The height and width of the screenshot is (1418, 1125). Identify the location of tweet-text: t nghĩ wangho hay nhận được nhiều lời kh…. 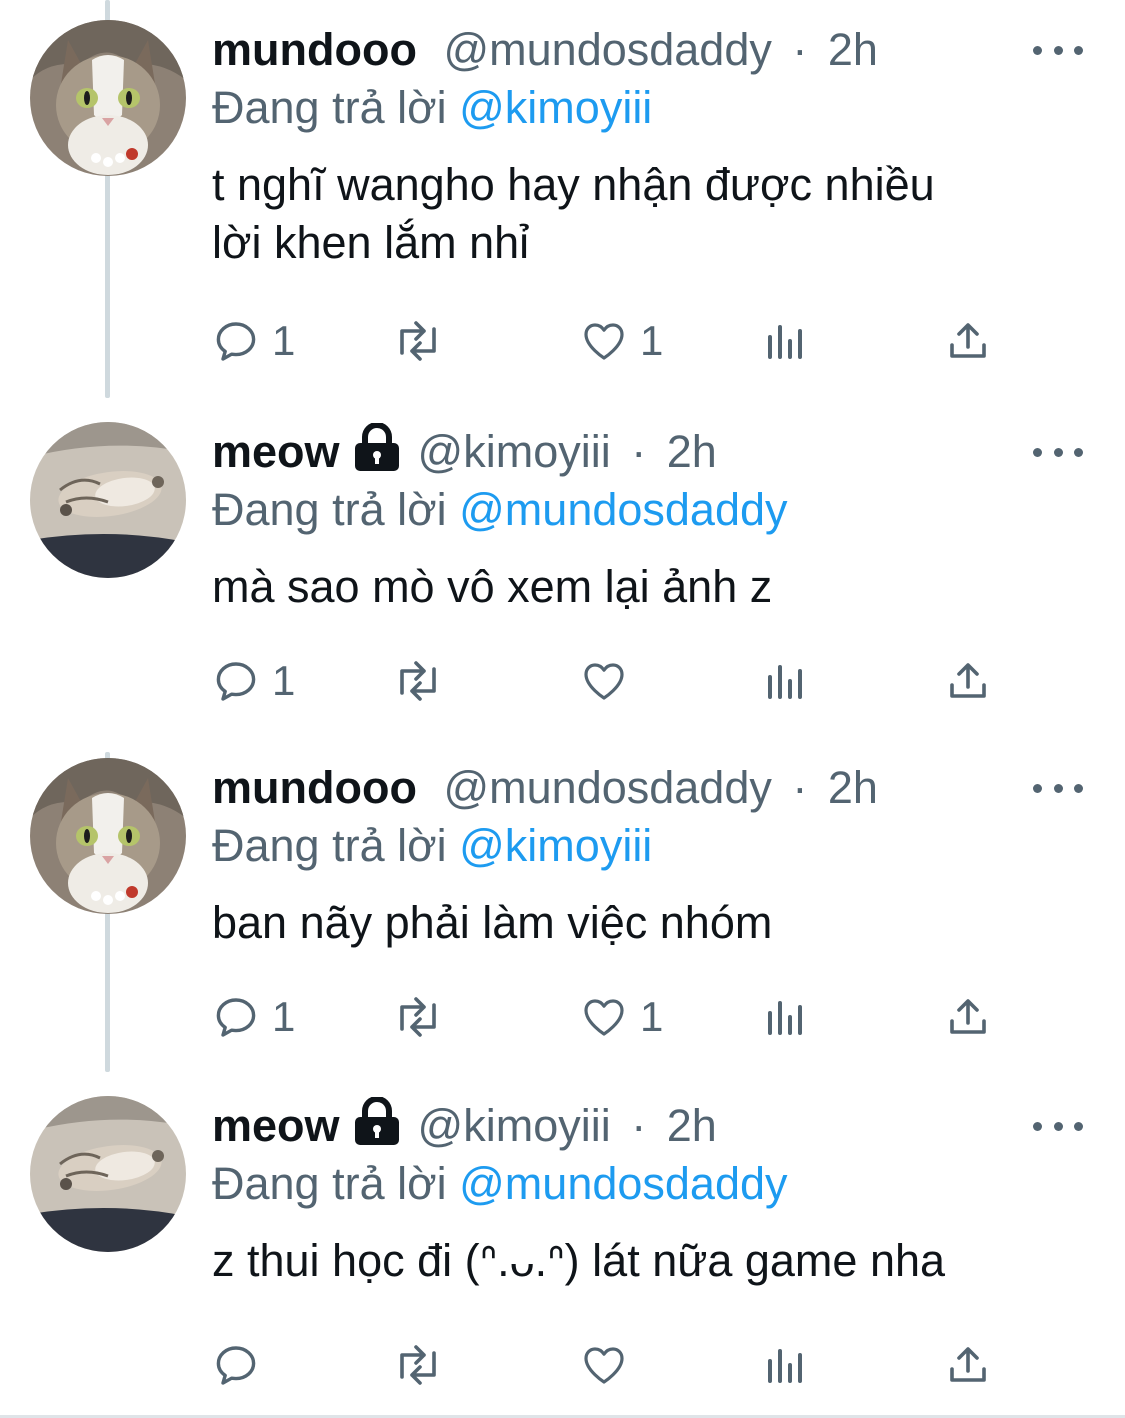
(573, 213).